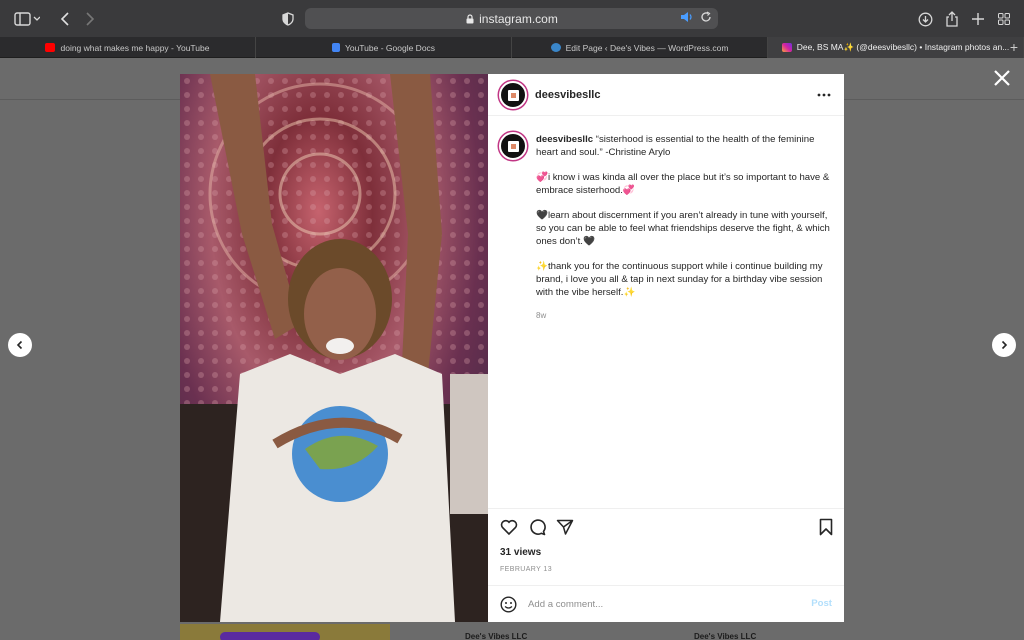  What do you see at coordinates (1014, 47) in the screenshot?
I see `add-tab-icon: +` at bounding box center [1014, 47].